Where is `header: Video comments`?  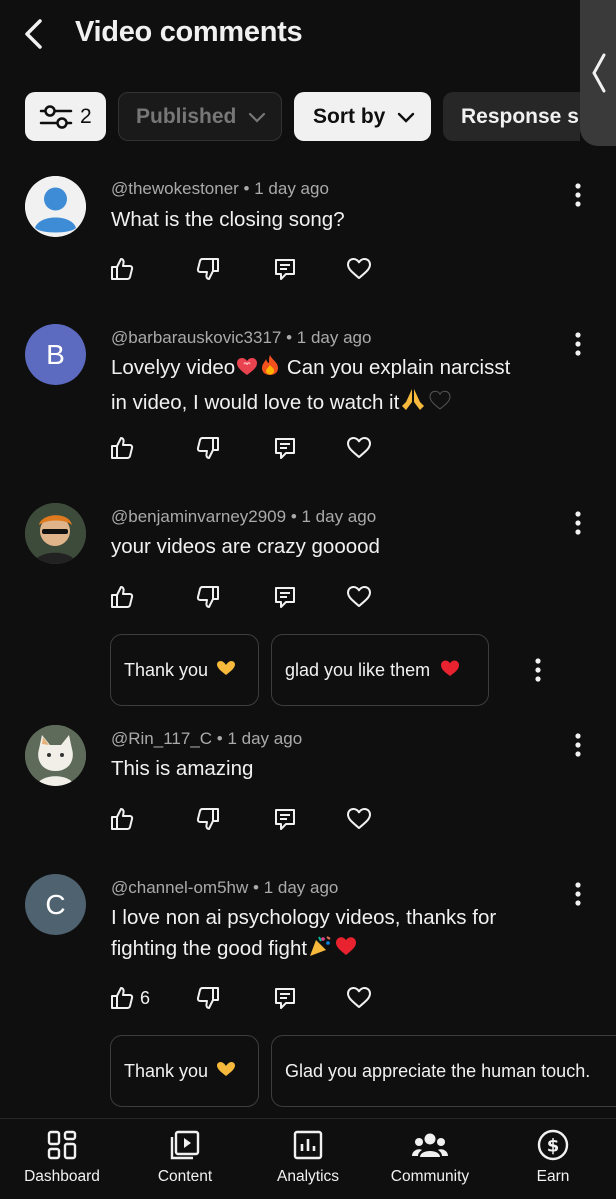 header: Video comments is located at coordinates (308, 36).